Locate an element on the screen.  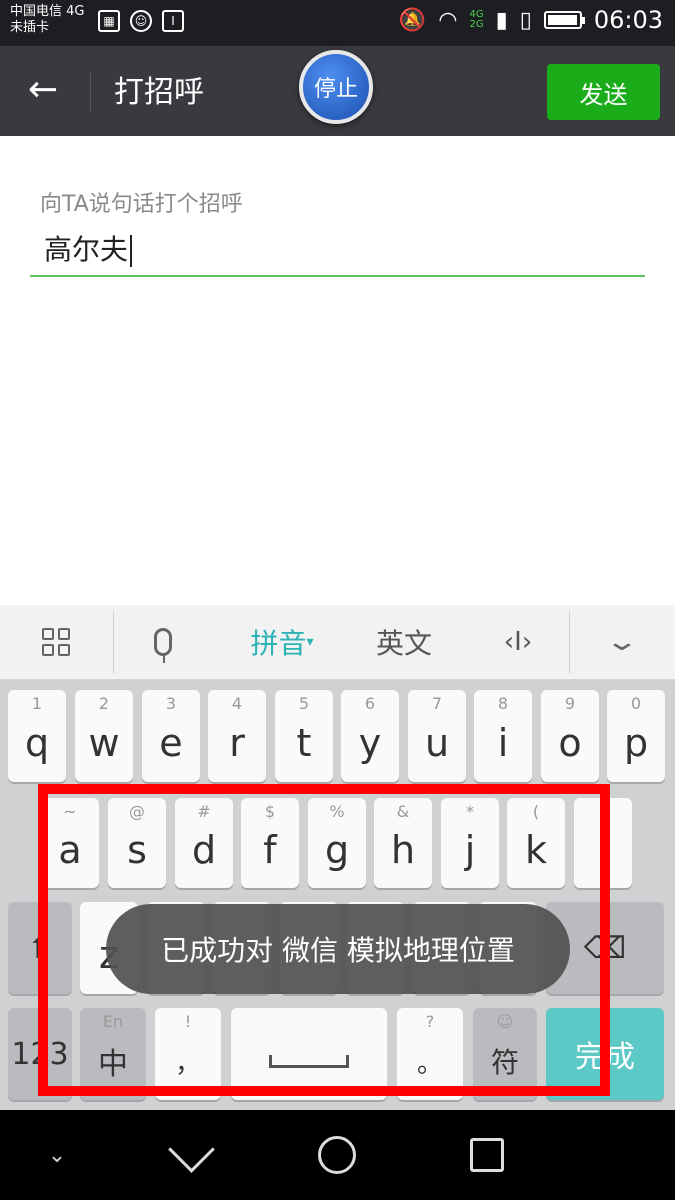
key-o: 9o is located at coordinates (570, 736).